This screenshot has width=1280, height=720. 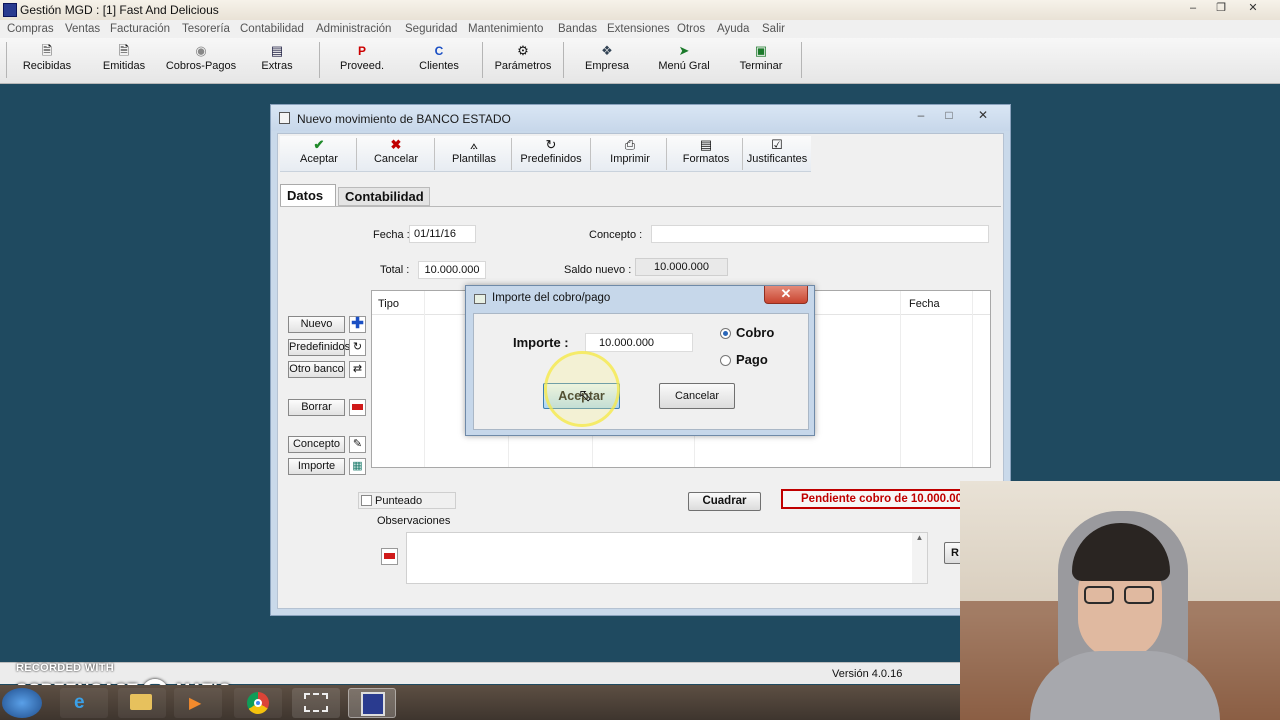 I want to click on pendiente-status: Pendiente cobro de 10.000.000, so click(x=876, y=499).